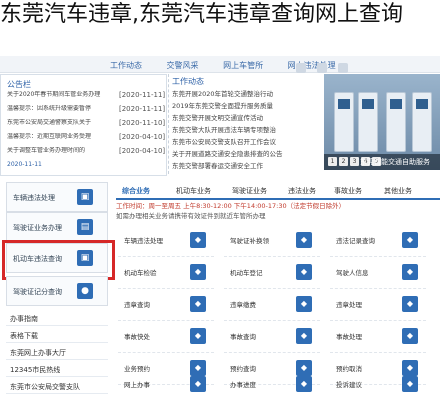  Describe the element at coordinates (247, 93) in the screenshot. I see `news-item: 东莞开展2020年首轮交通整治行动` at that location.